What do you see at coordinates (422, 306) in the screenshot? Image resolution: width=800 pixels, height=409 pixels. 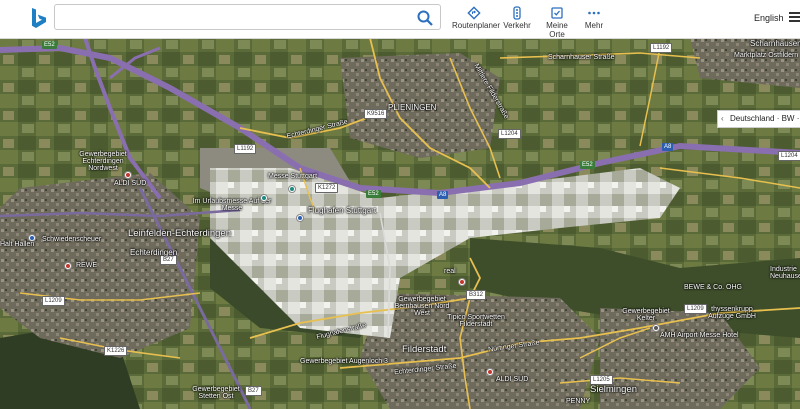 I see `label-gewerbe-bernhausen: Gewerbegebiet Bernhausen Nord West` at bounding box center [422, 306].